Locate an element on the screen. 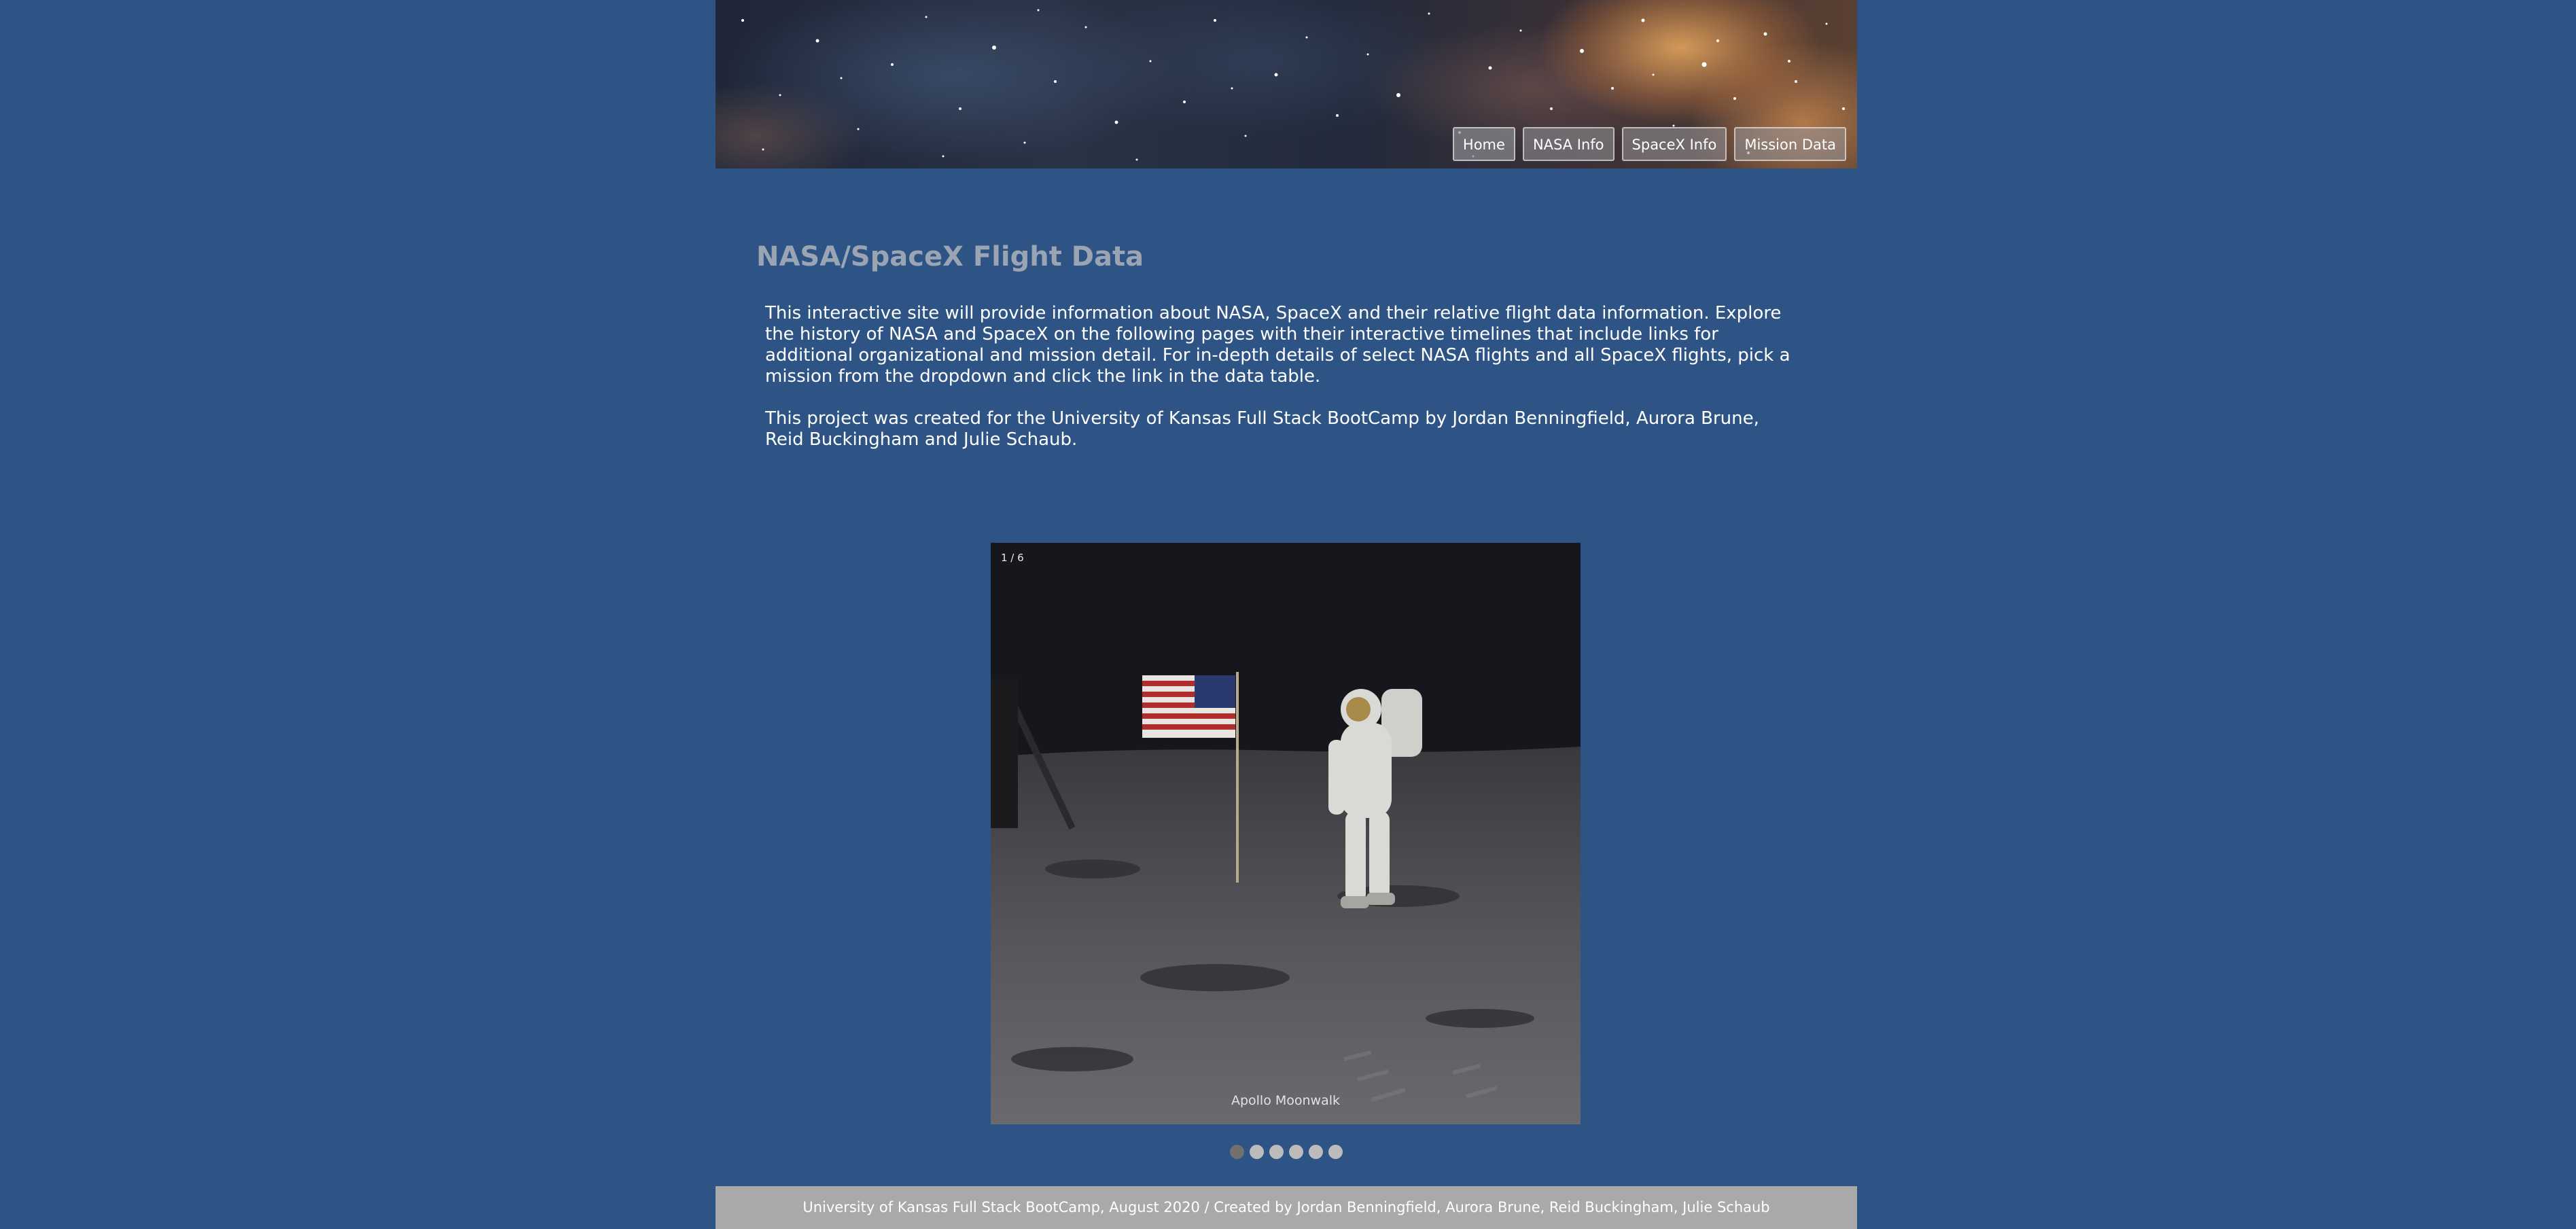 This screenshot has height=1229, width=2576. nav-spacex-info-button: SpaceX Info is located at coordinates (1674, 144).